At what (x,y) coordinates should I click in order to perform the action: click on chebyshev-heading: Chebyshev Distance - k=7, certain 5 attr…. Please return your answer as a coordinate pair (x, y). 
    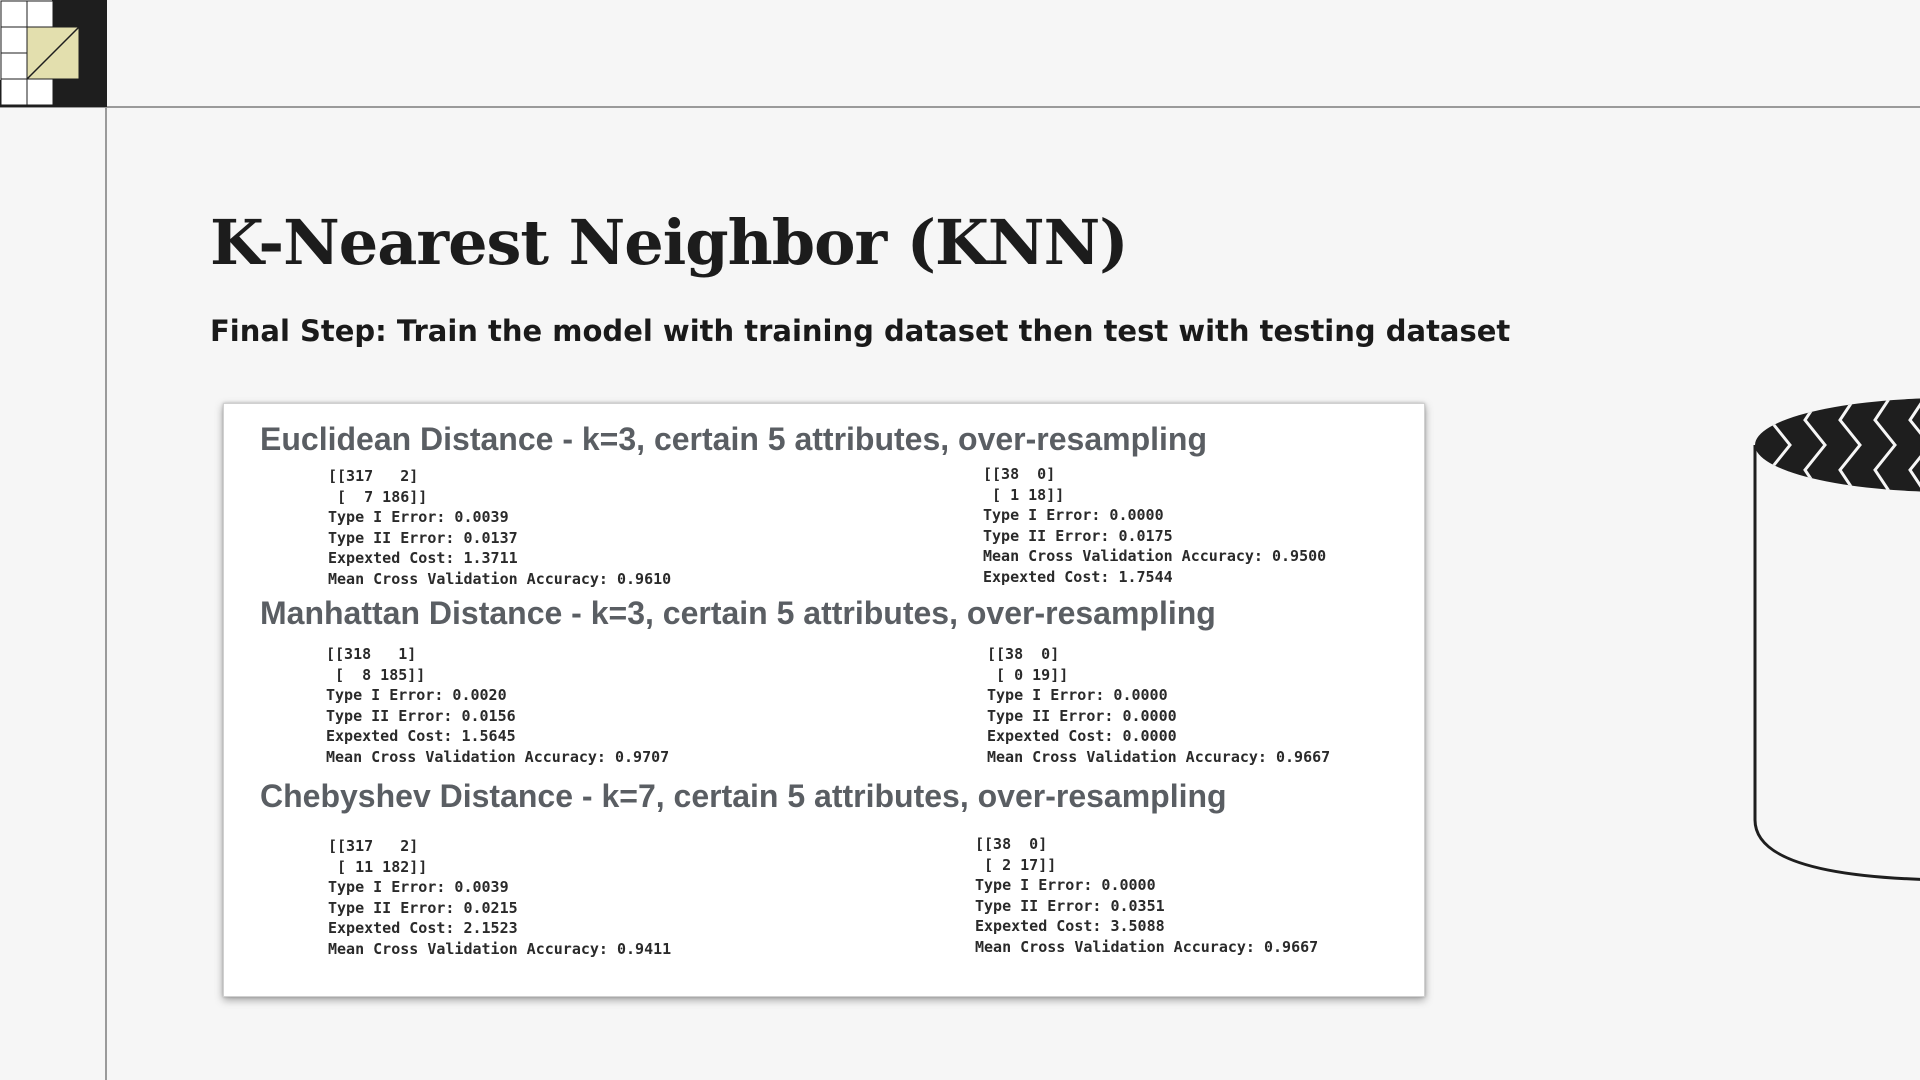
    Looking at the image, I should click on (743, 796).